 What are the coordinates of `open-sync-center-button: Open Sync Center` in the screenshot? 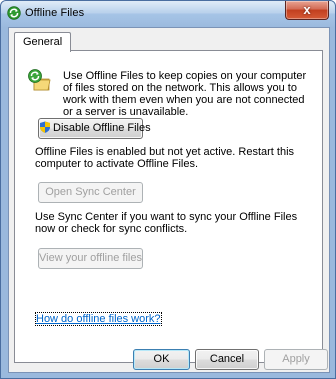 It's located at (90, 192).